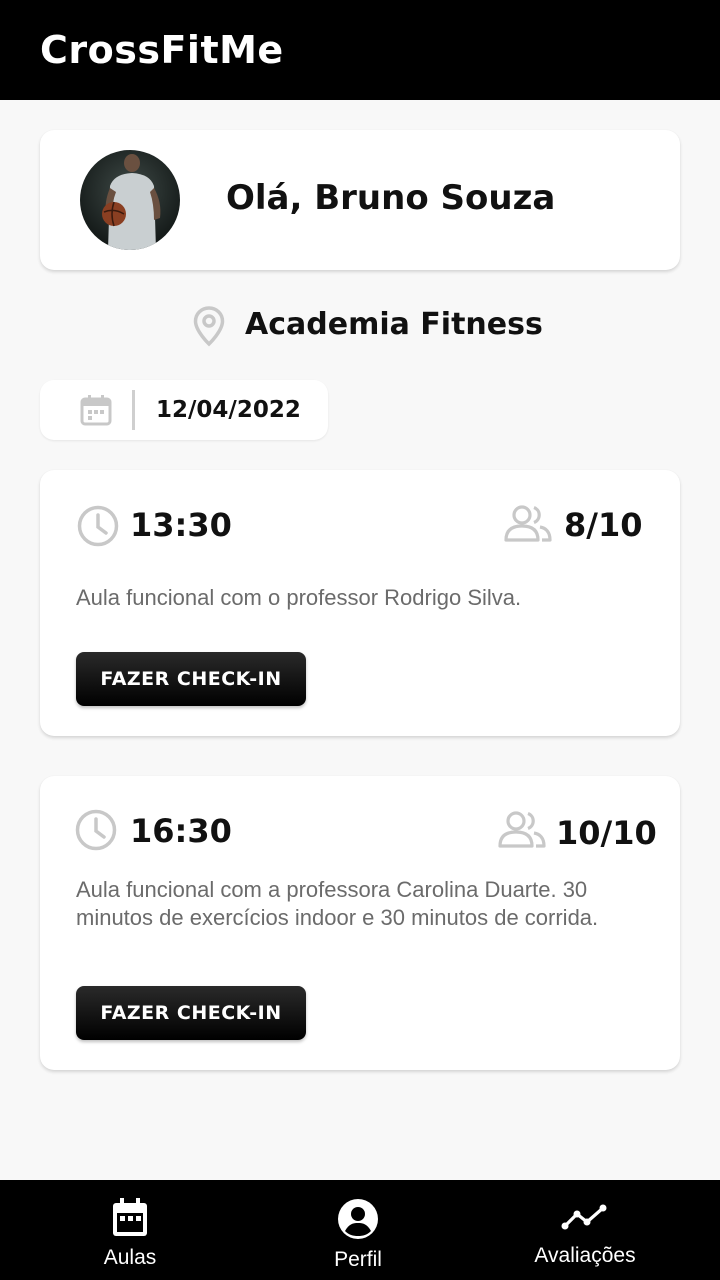  What do you see at coordinates (360, 50) in the screenshot?
I see `app-bar: CrossFitMe` at bounding box center [360, 50].